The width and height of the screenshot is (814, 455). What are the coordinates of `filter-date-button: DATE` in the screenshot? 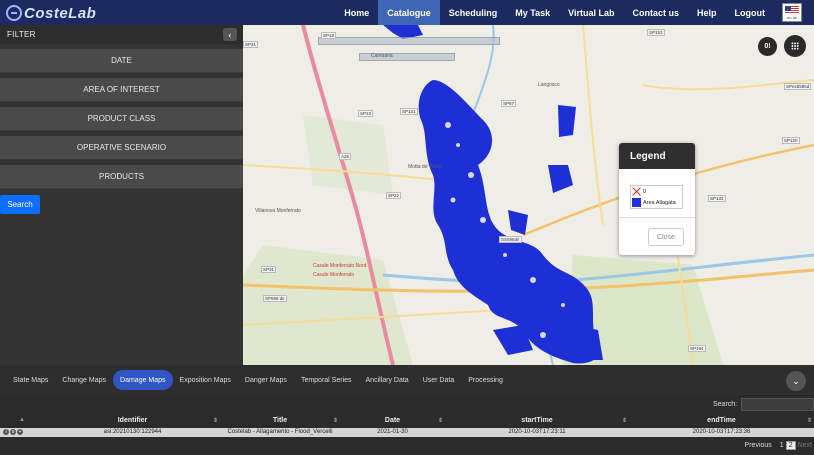 It's located at (121, 61).